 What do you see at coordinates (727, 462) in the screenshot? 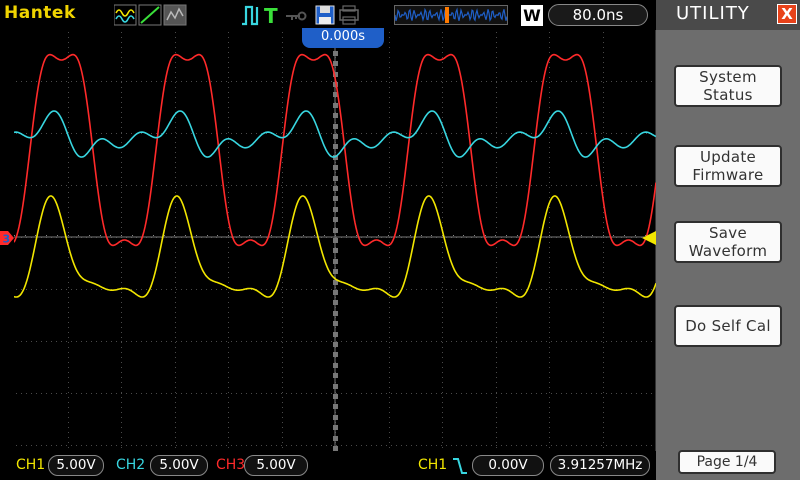
I see `page-indicator-button: Page 1/4` at bounding box center [727, 462].